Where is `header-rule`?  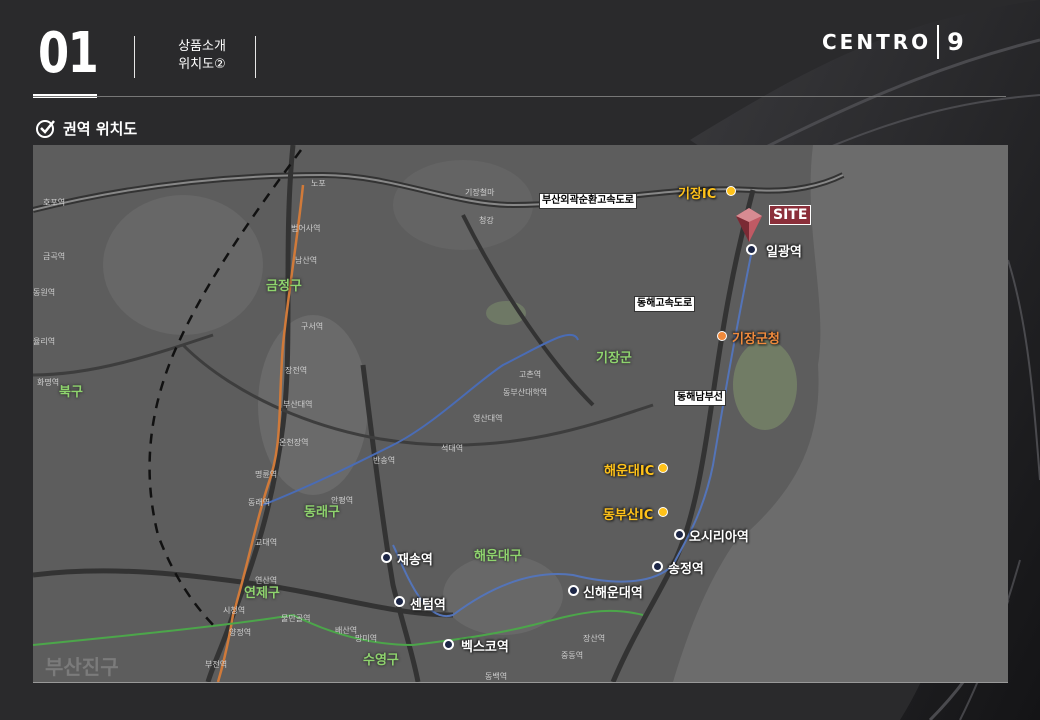
header-rule is located at coordinates (519, 96).